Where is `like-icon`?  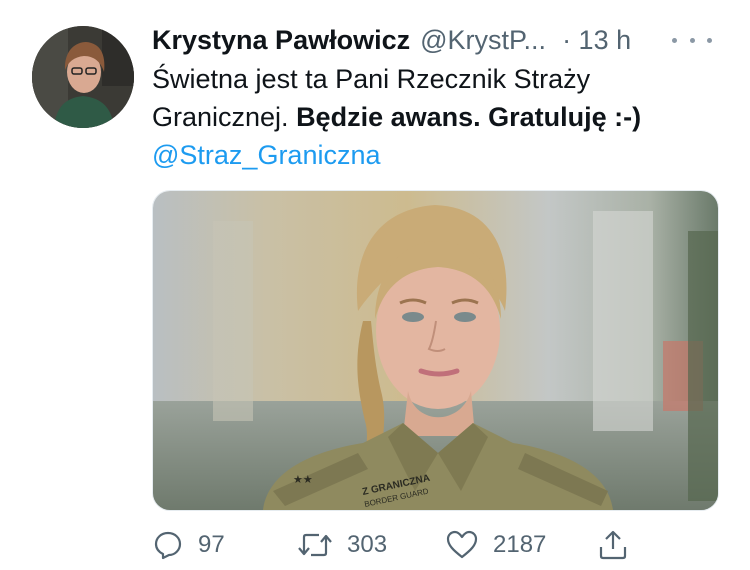
like-icon is located at coordinates (462, 544).